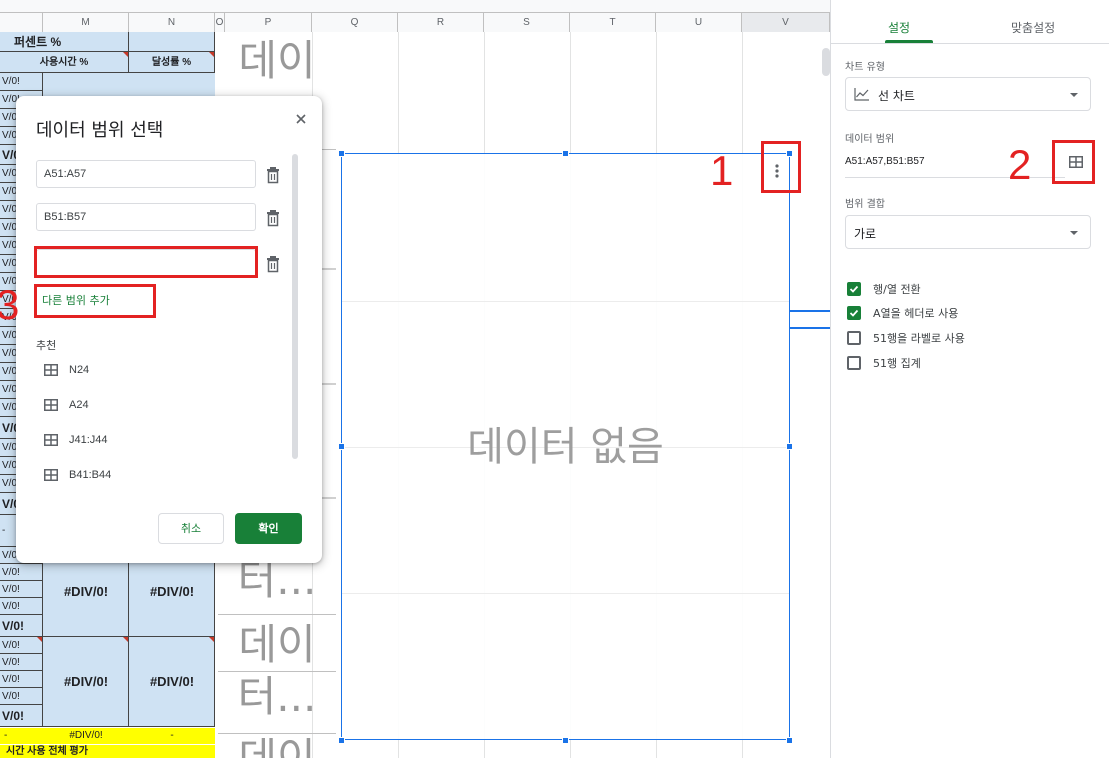 Image resolution: width=1109 pixels, height=758 pixels. I want to click on column-header-q: Q, so click(355, 22).